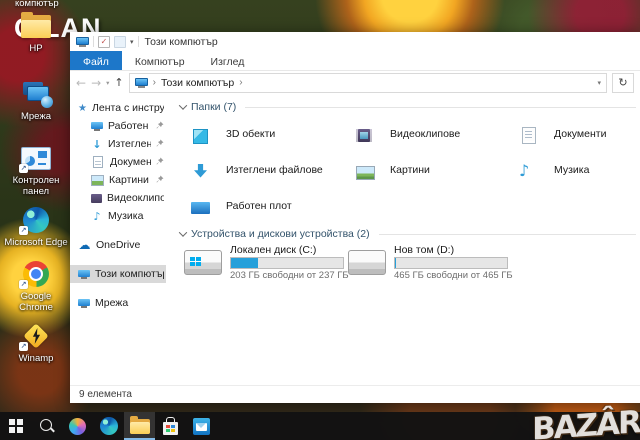 This screenshot has width=640, height=440. What do you see at coordinates (118, 108) in the screenshot?
I see `nav-quick-access: ★ Лента с инструменти` at bounding box center [118, 108].